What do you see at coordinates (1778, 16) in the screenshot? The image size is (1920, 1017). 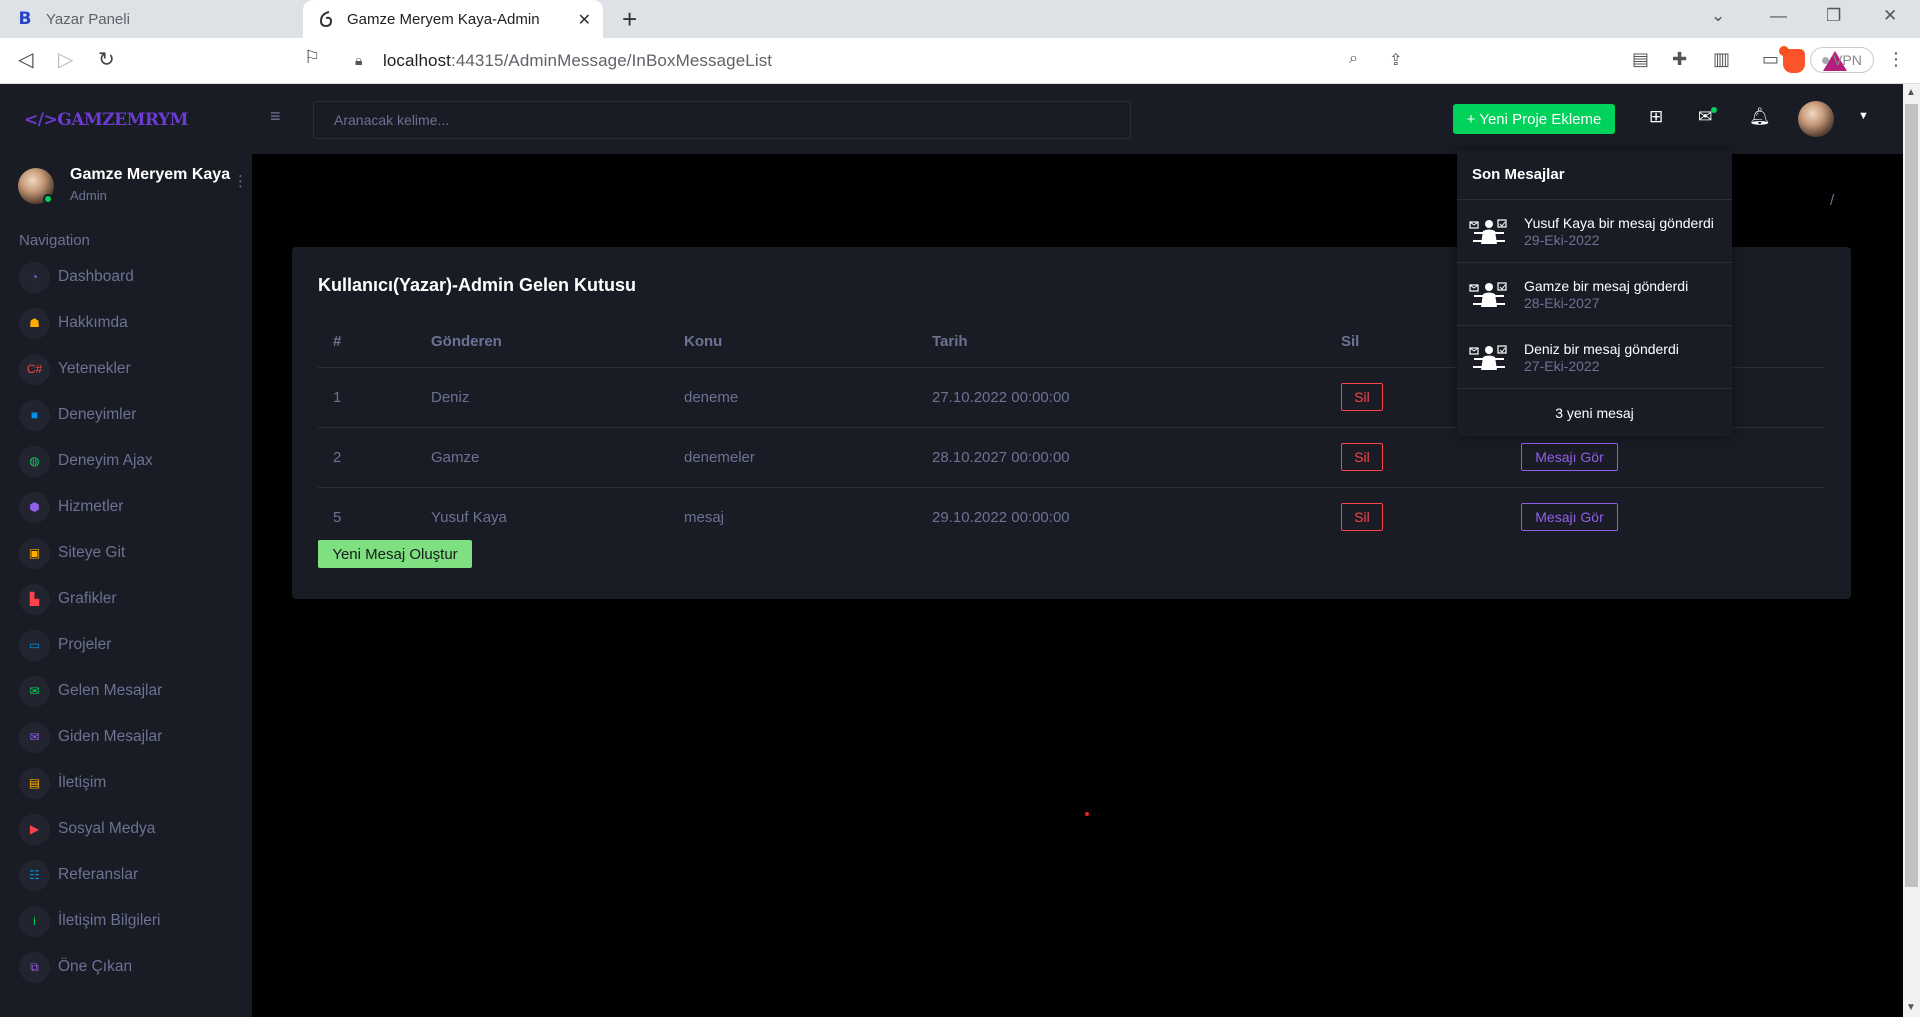 I see `minimize-icon: —` at bounding box center [1778, 16].